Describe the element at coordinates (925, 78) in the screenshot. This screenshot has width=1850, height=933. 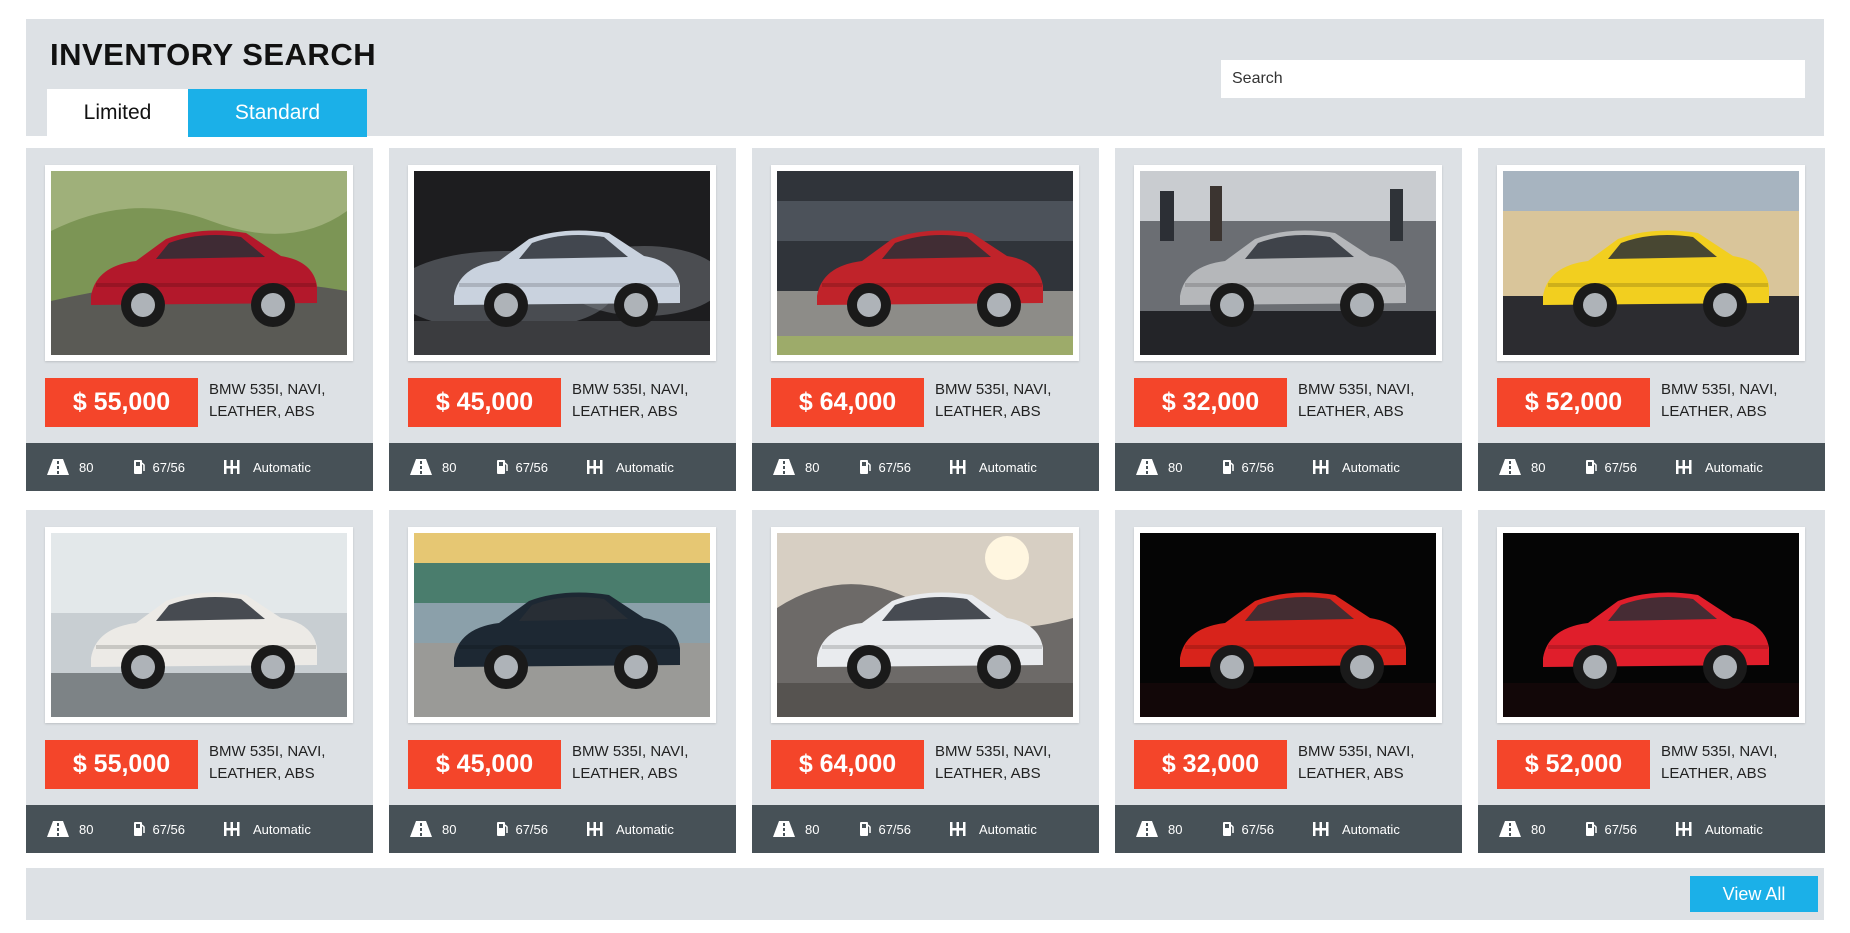
I see `header-panel: INVENTORY SEARCH Limited Standard` at that location.